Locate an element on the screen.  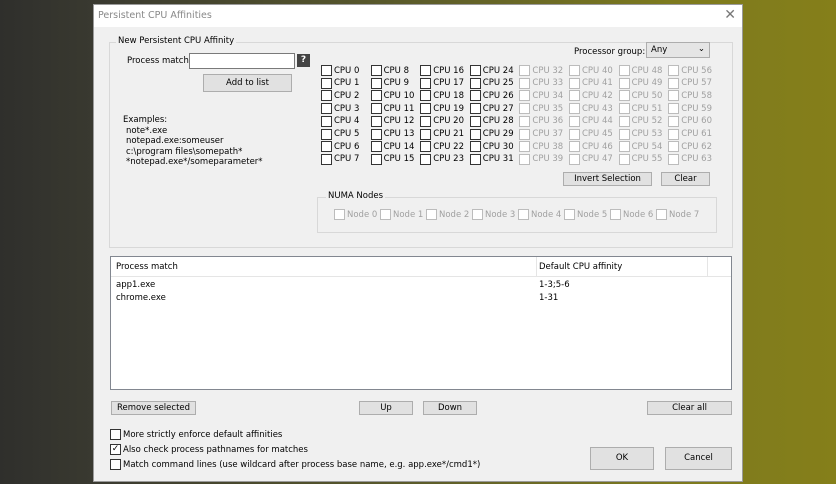
cancel-button: Cancel is located at coordinates (698, 458).